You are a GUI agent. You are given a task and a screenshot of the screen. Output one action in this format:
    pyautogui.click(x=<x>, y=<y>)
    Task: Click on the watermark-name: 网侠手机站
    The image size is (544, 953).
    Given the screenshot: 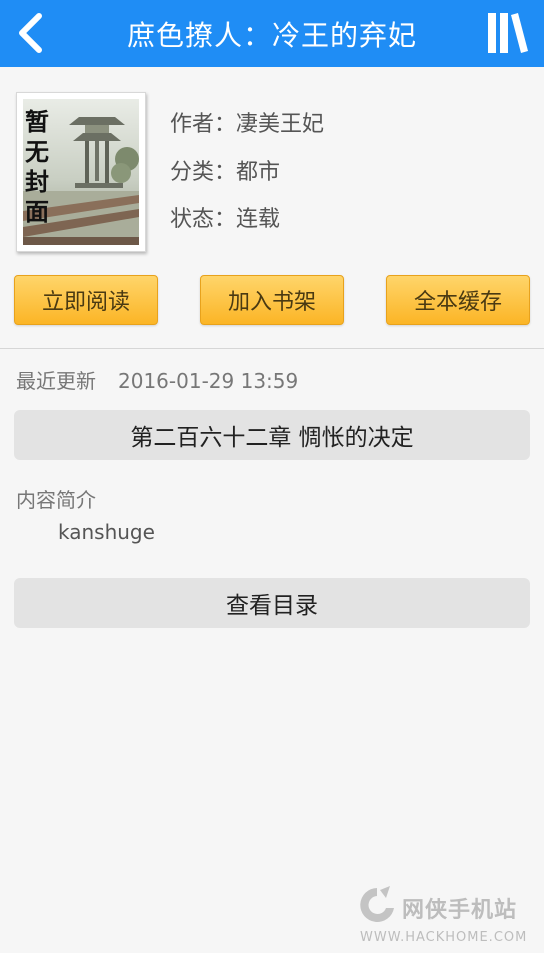 What is the action you would take?
    pyautogui.click(x=460, y=910)
    